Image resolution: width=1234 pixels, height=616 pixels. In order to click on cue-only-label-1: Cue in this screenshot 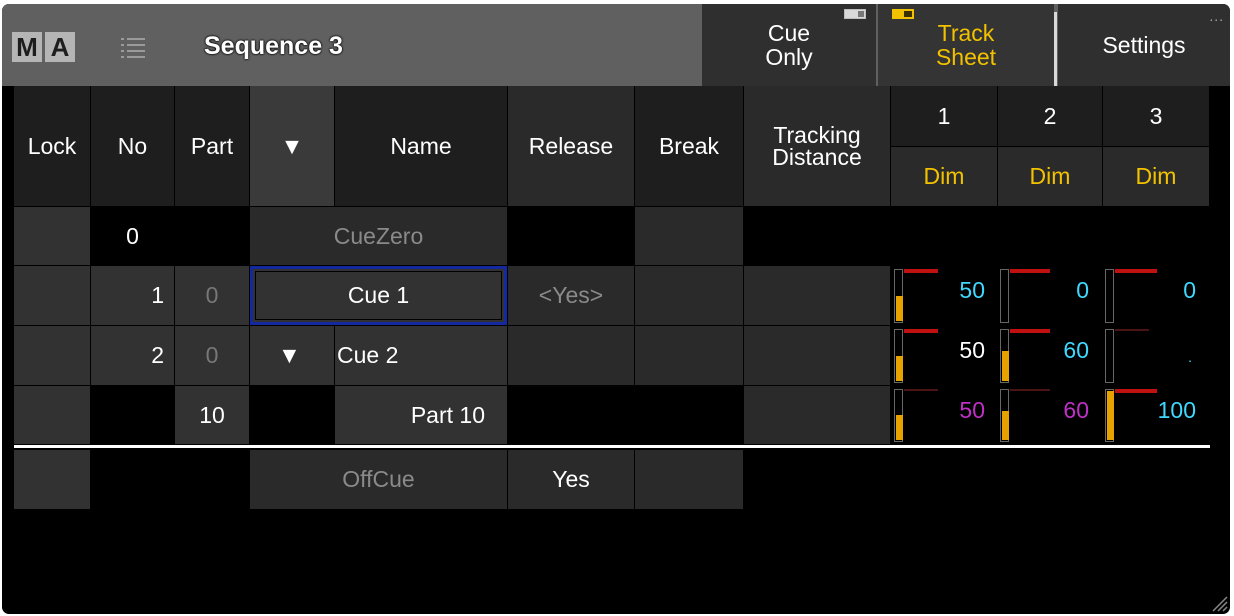, I will do `click(789, 33)`.